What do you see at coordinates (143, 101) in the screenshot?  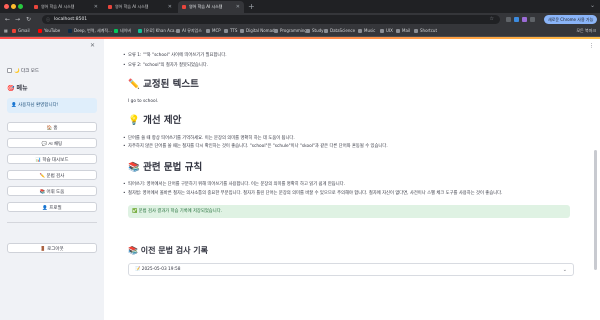 I see `corrected-text: I go to school.` at bounding box center [143, 101].